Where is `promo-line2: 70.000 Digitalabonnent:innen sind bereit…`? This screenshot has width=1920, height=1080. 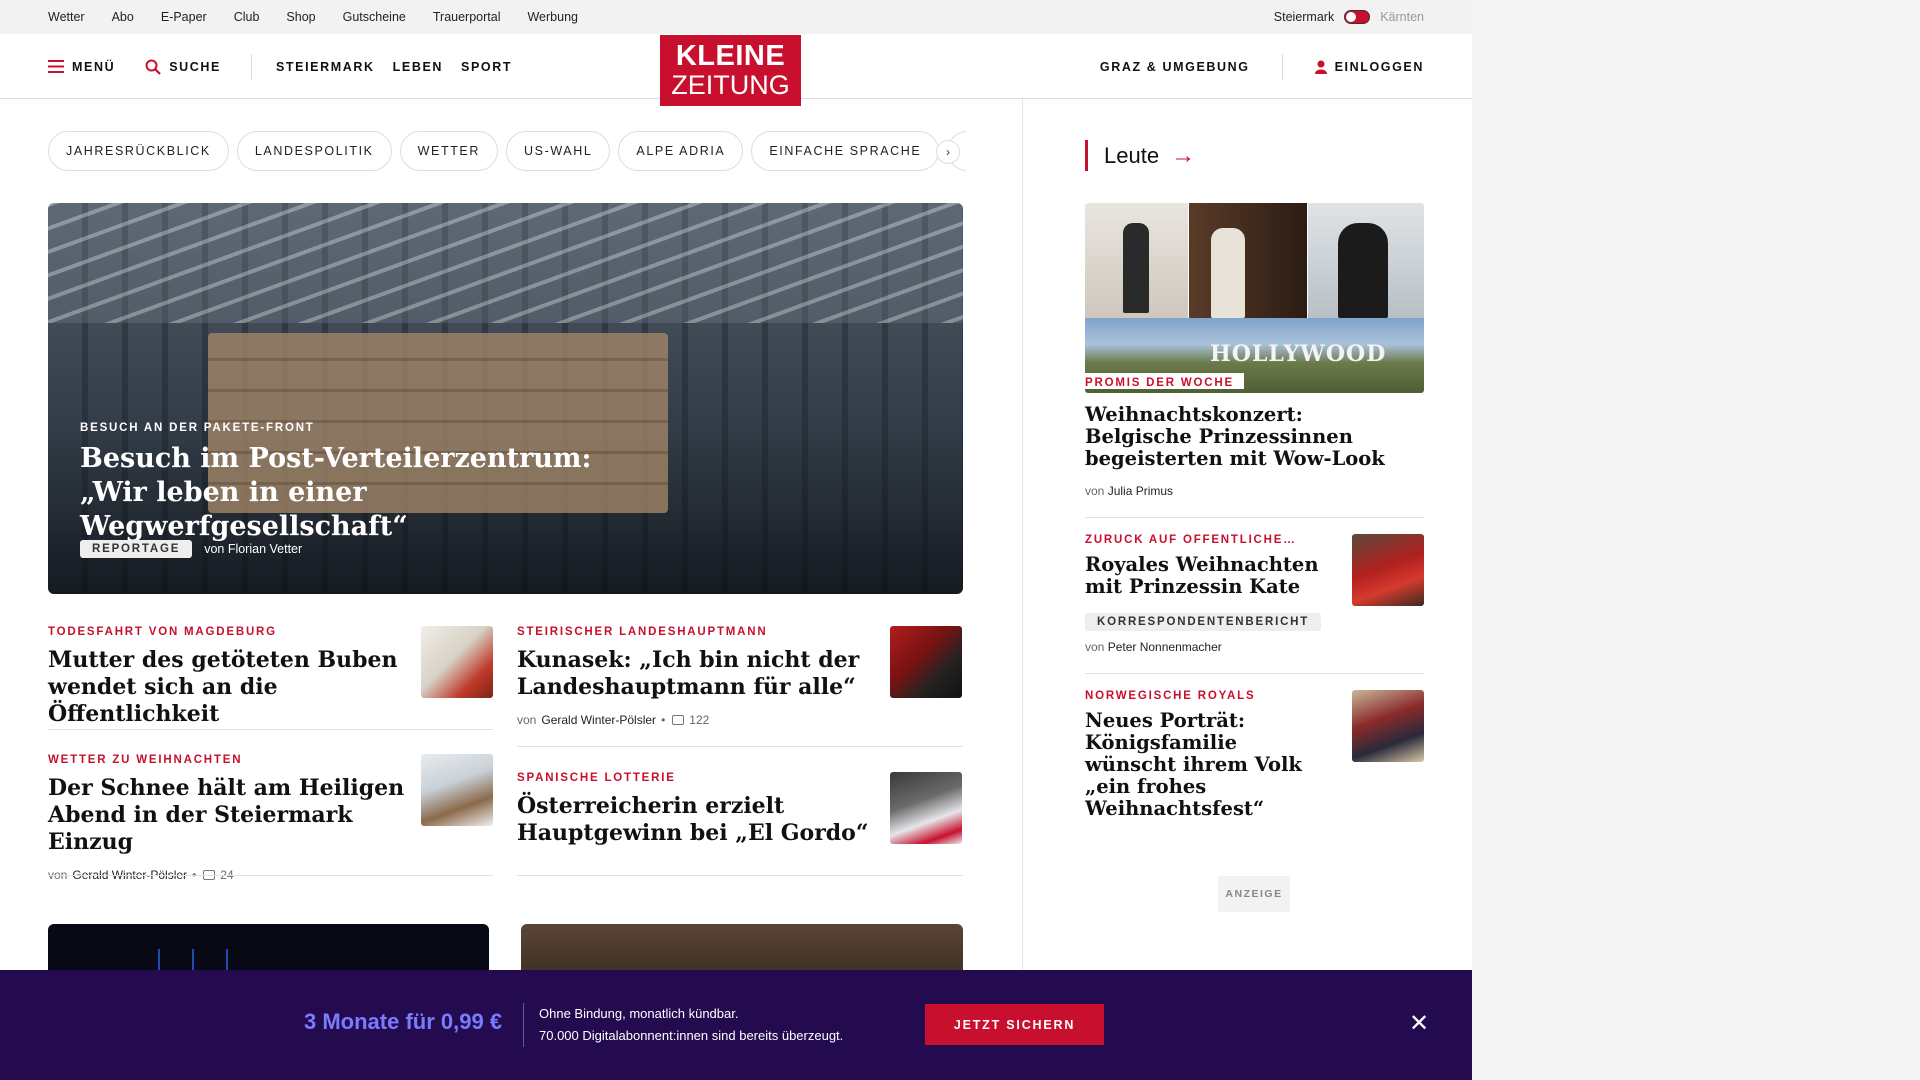 promo-line2: 70.000 Digitalabonnent:innen sind bereit… is located at coordinates (691, 1035).